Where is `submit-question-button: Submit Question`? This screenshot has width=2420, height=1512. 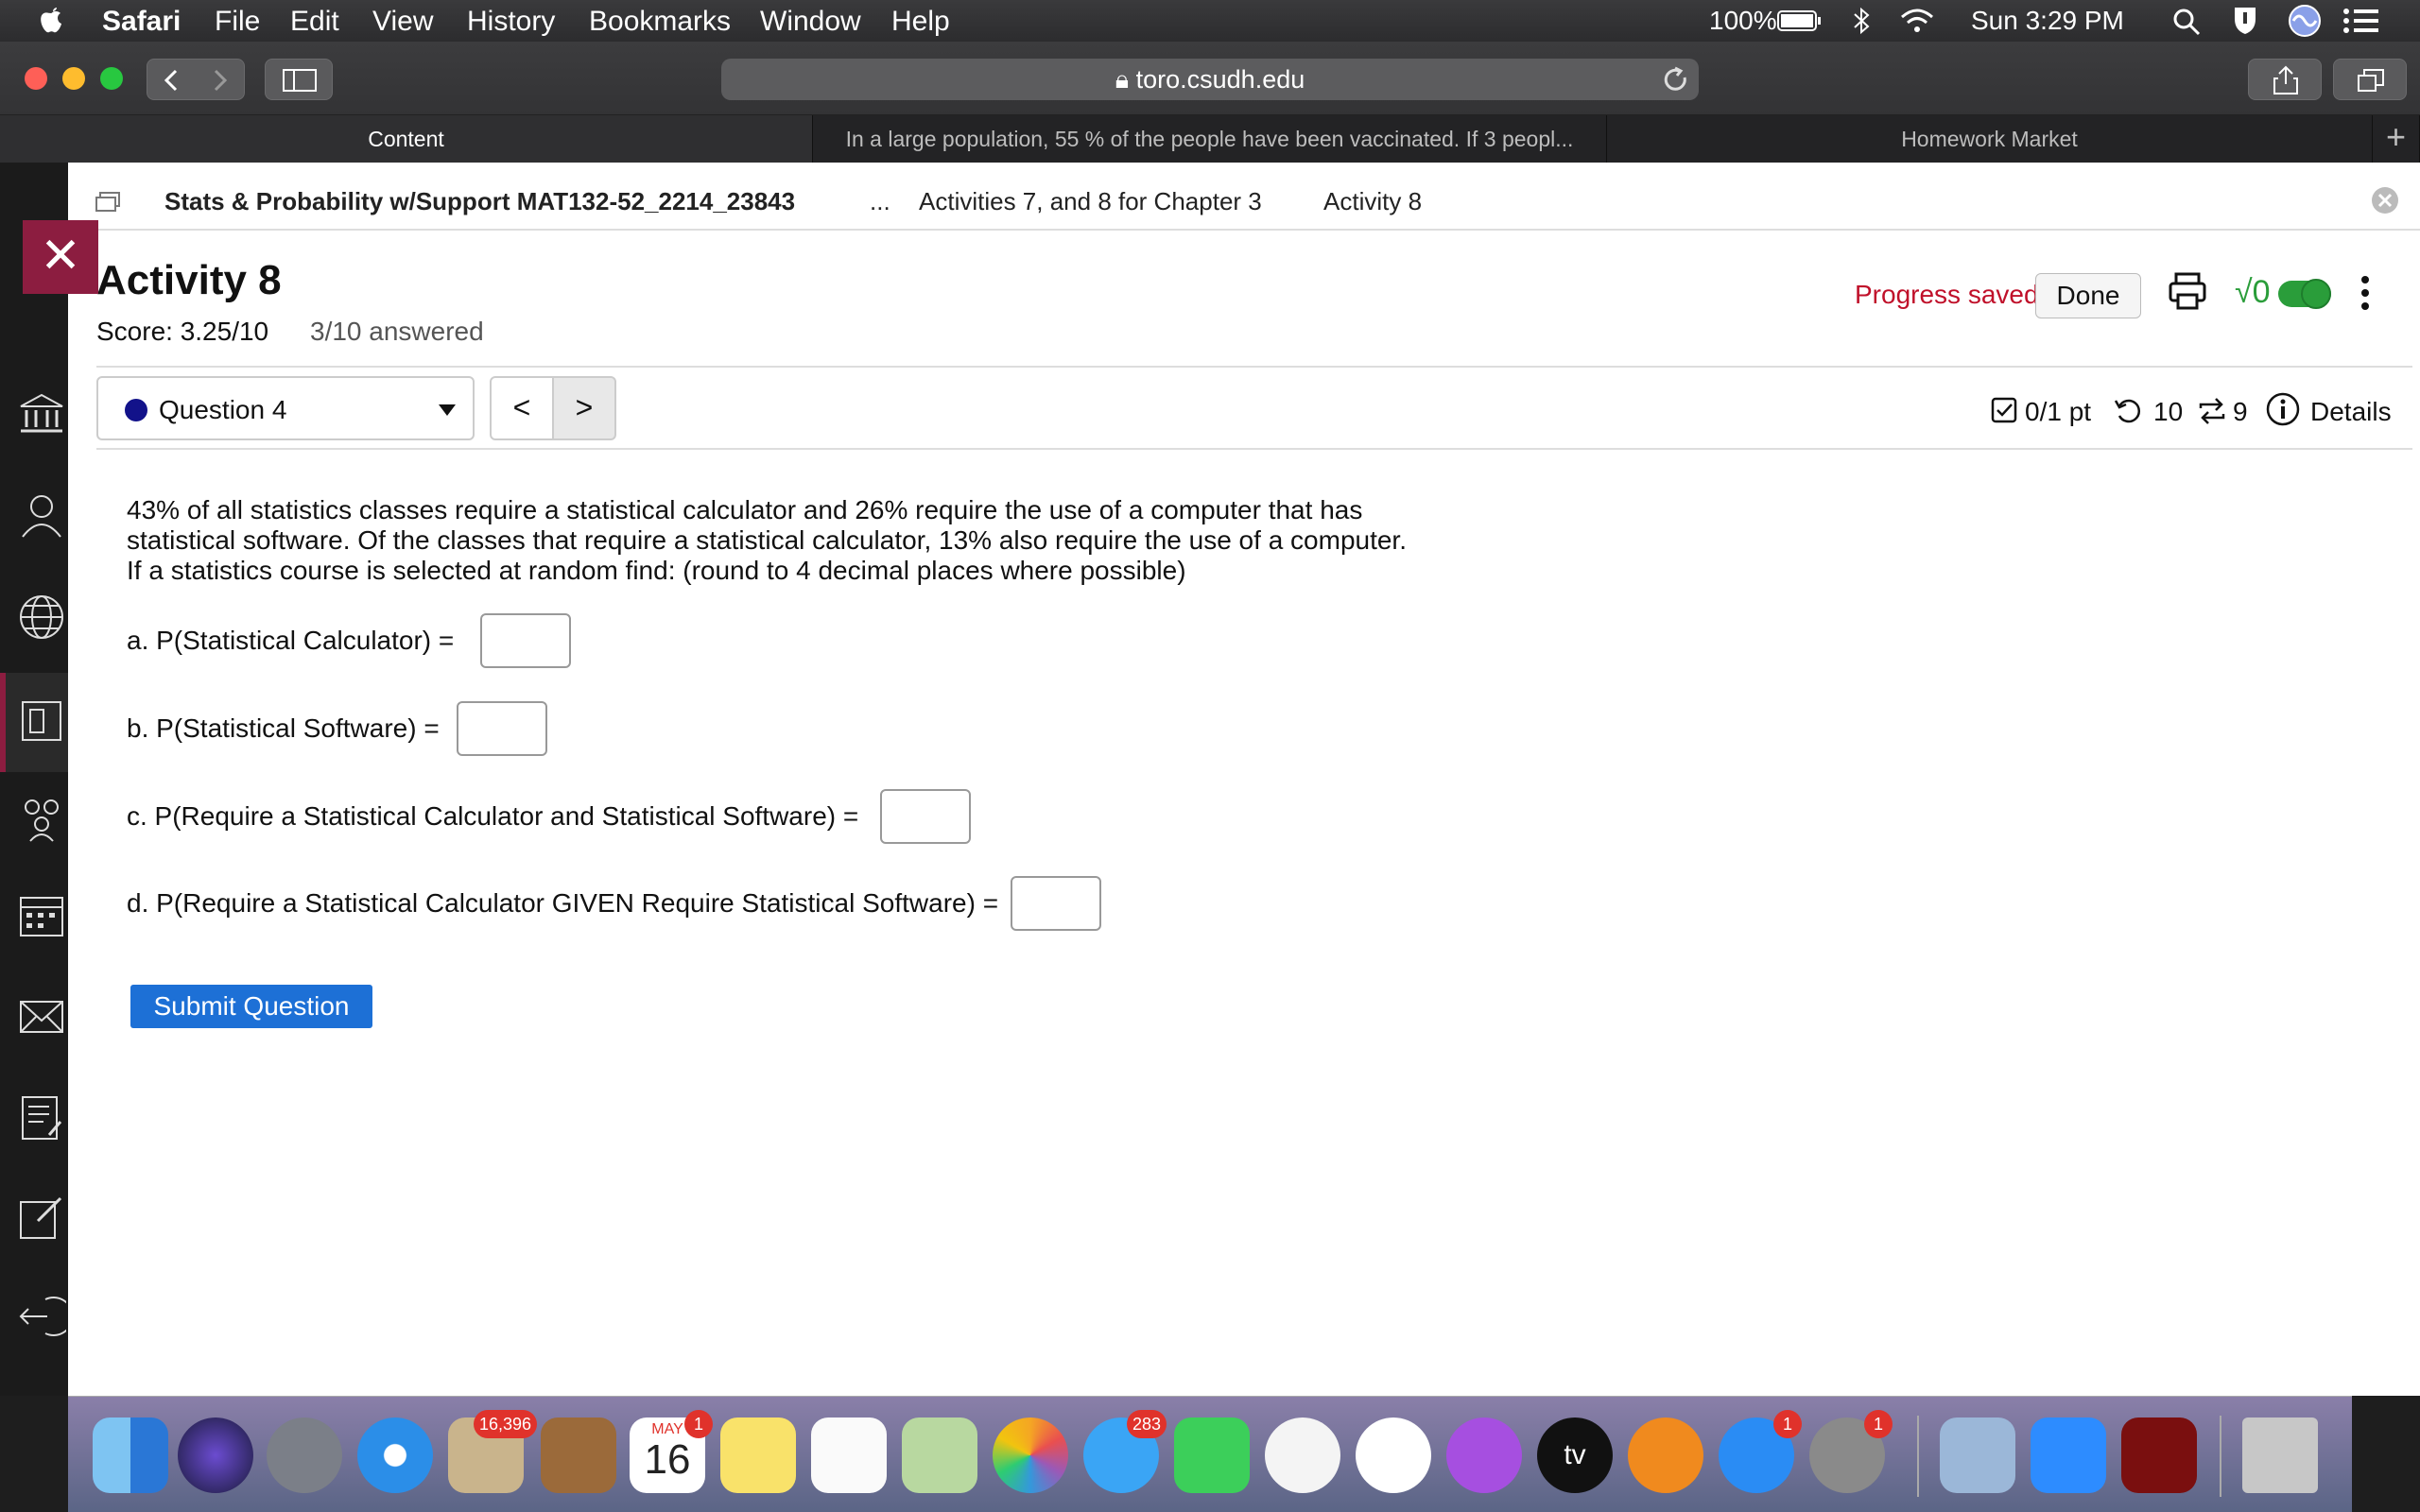 submit-question-button: Submit Question is located at coordinates (251, 1006).